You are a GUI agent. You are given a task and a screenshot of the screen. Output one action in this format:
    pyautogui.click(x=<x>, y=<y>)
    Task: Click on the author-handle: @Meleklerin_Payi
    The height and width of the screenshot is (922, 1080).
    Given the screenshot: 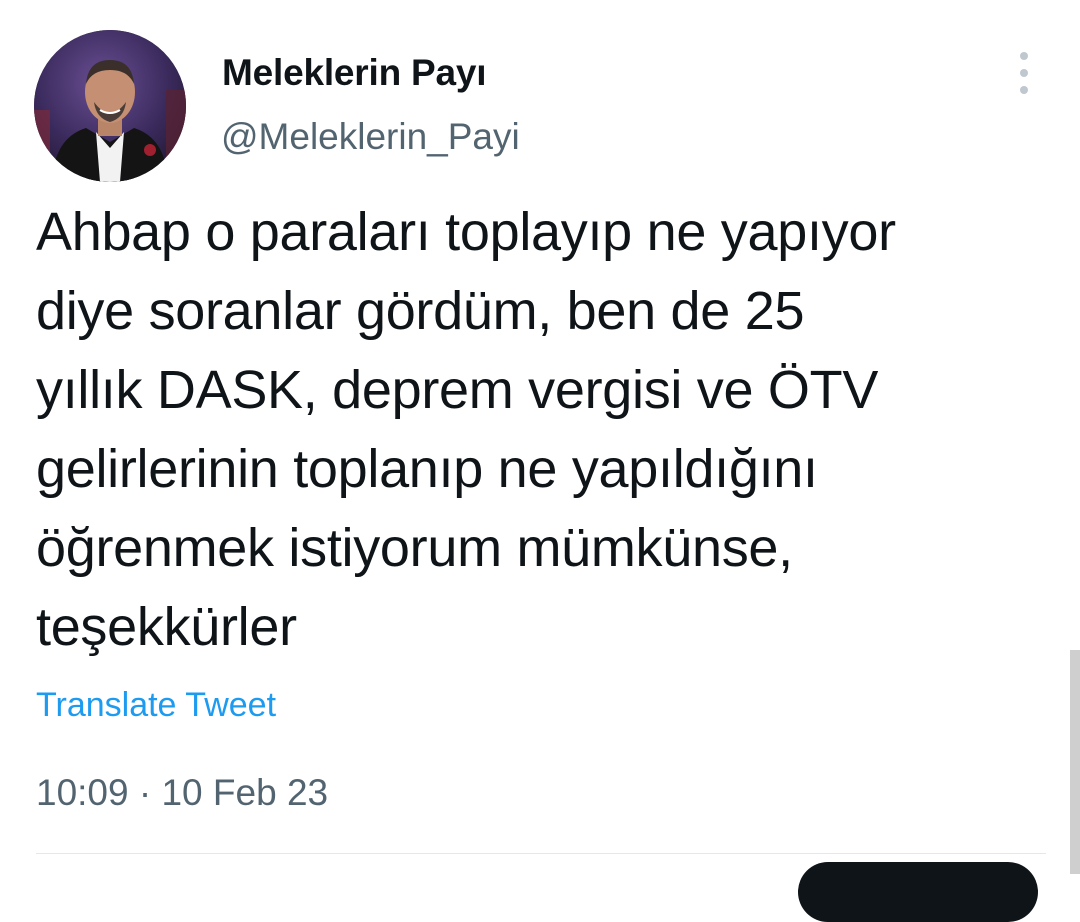 What is the action you would take?
    pyautogui.click(x=370, y=137)
    